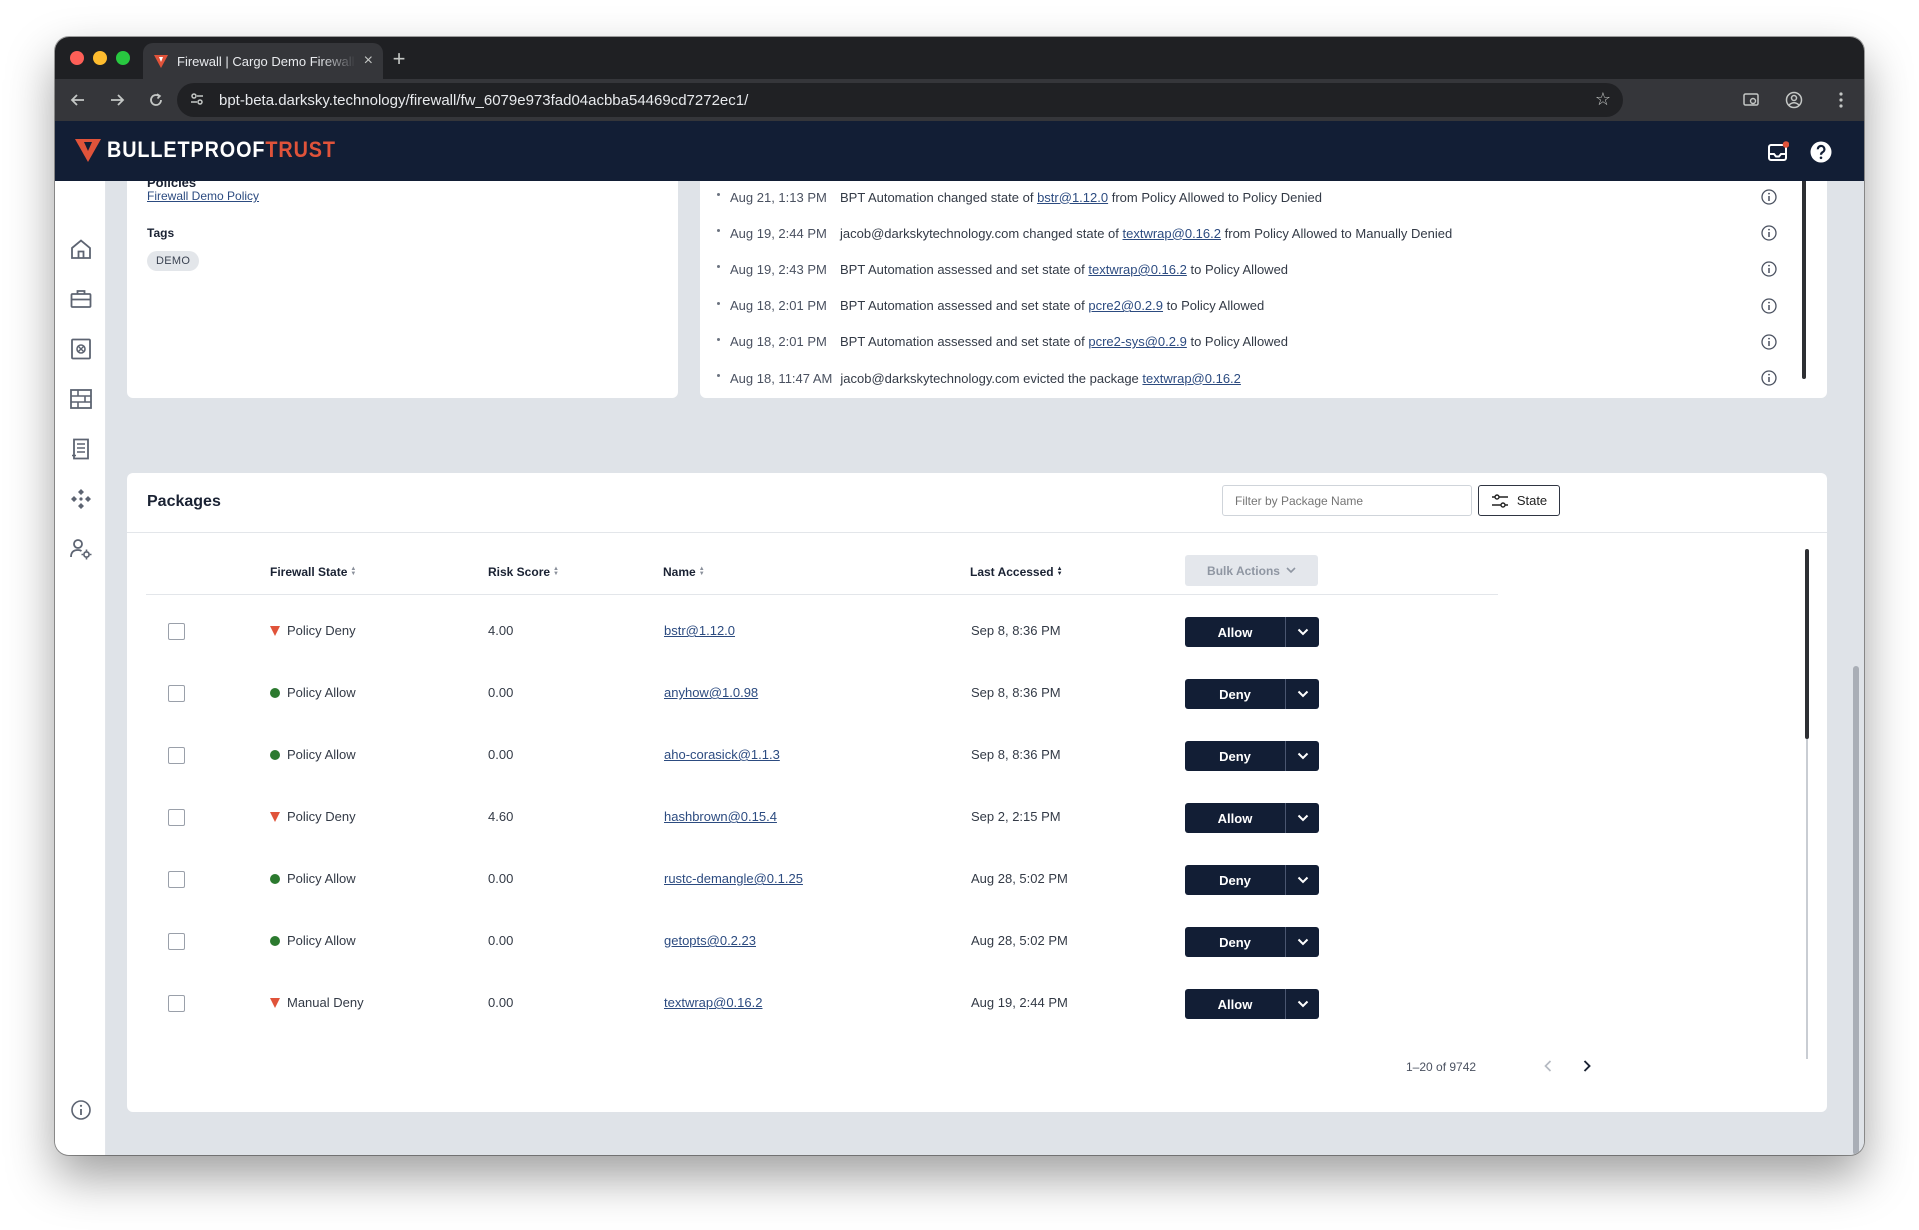  I want to click on site-settings-icon, so click(200, 100).